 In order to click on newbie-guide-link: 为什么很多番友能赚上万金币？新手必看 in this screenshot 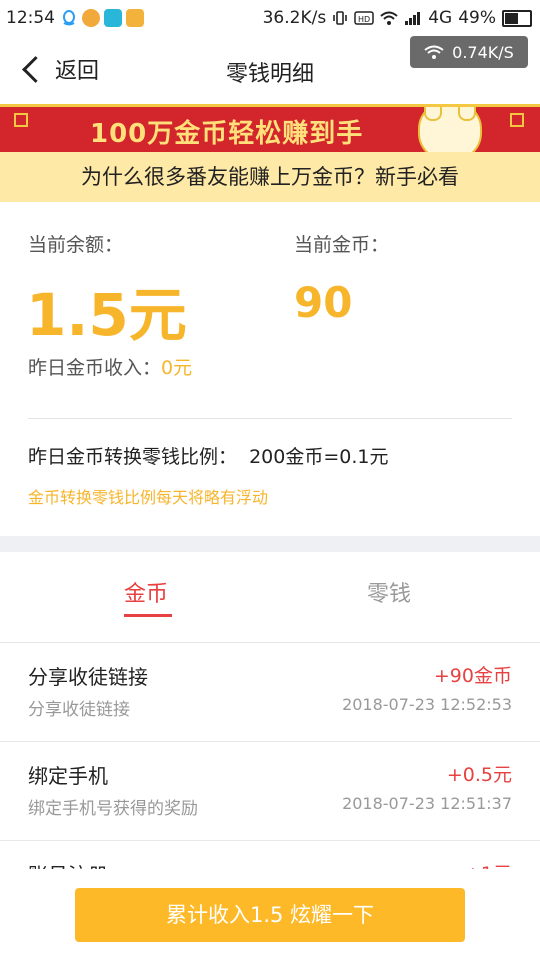, I will do `click(270, 177)`.